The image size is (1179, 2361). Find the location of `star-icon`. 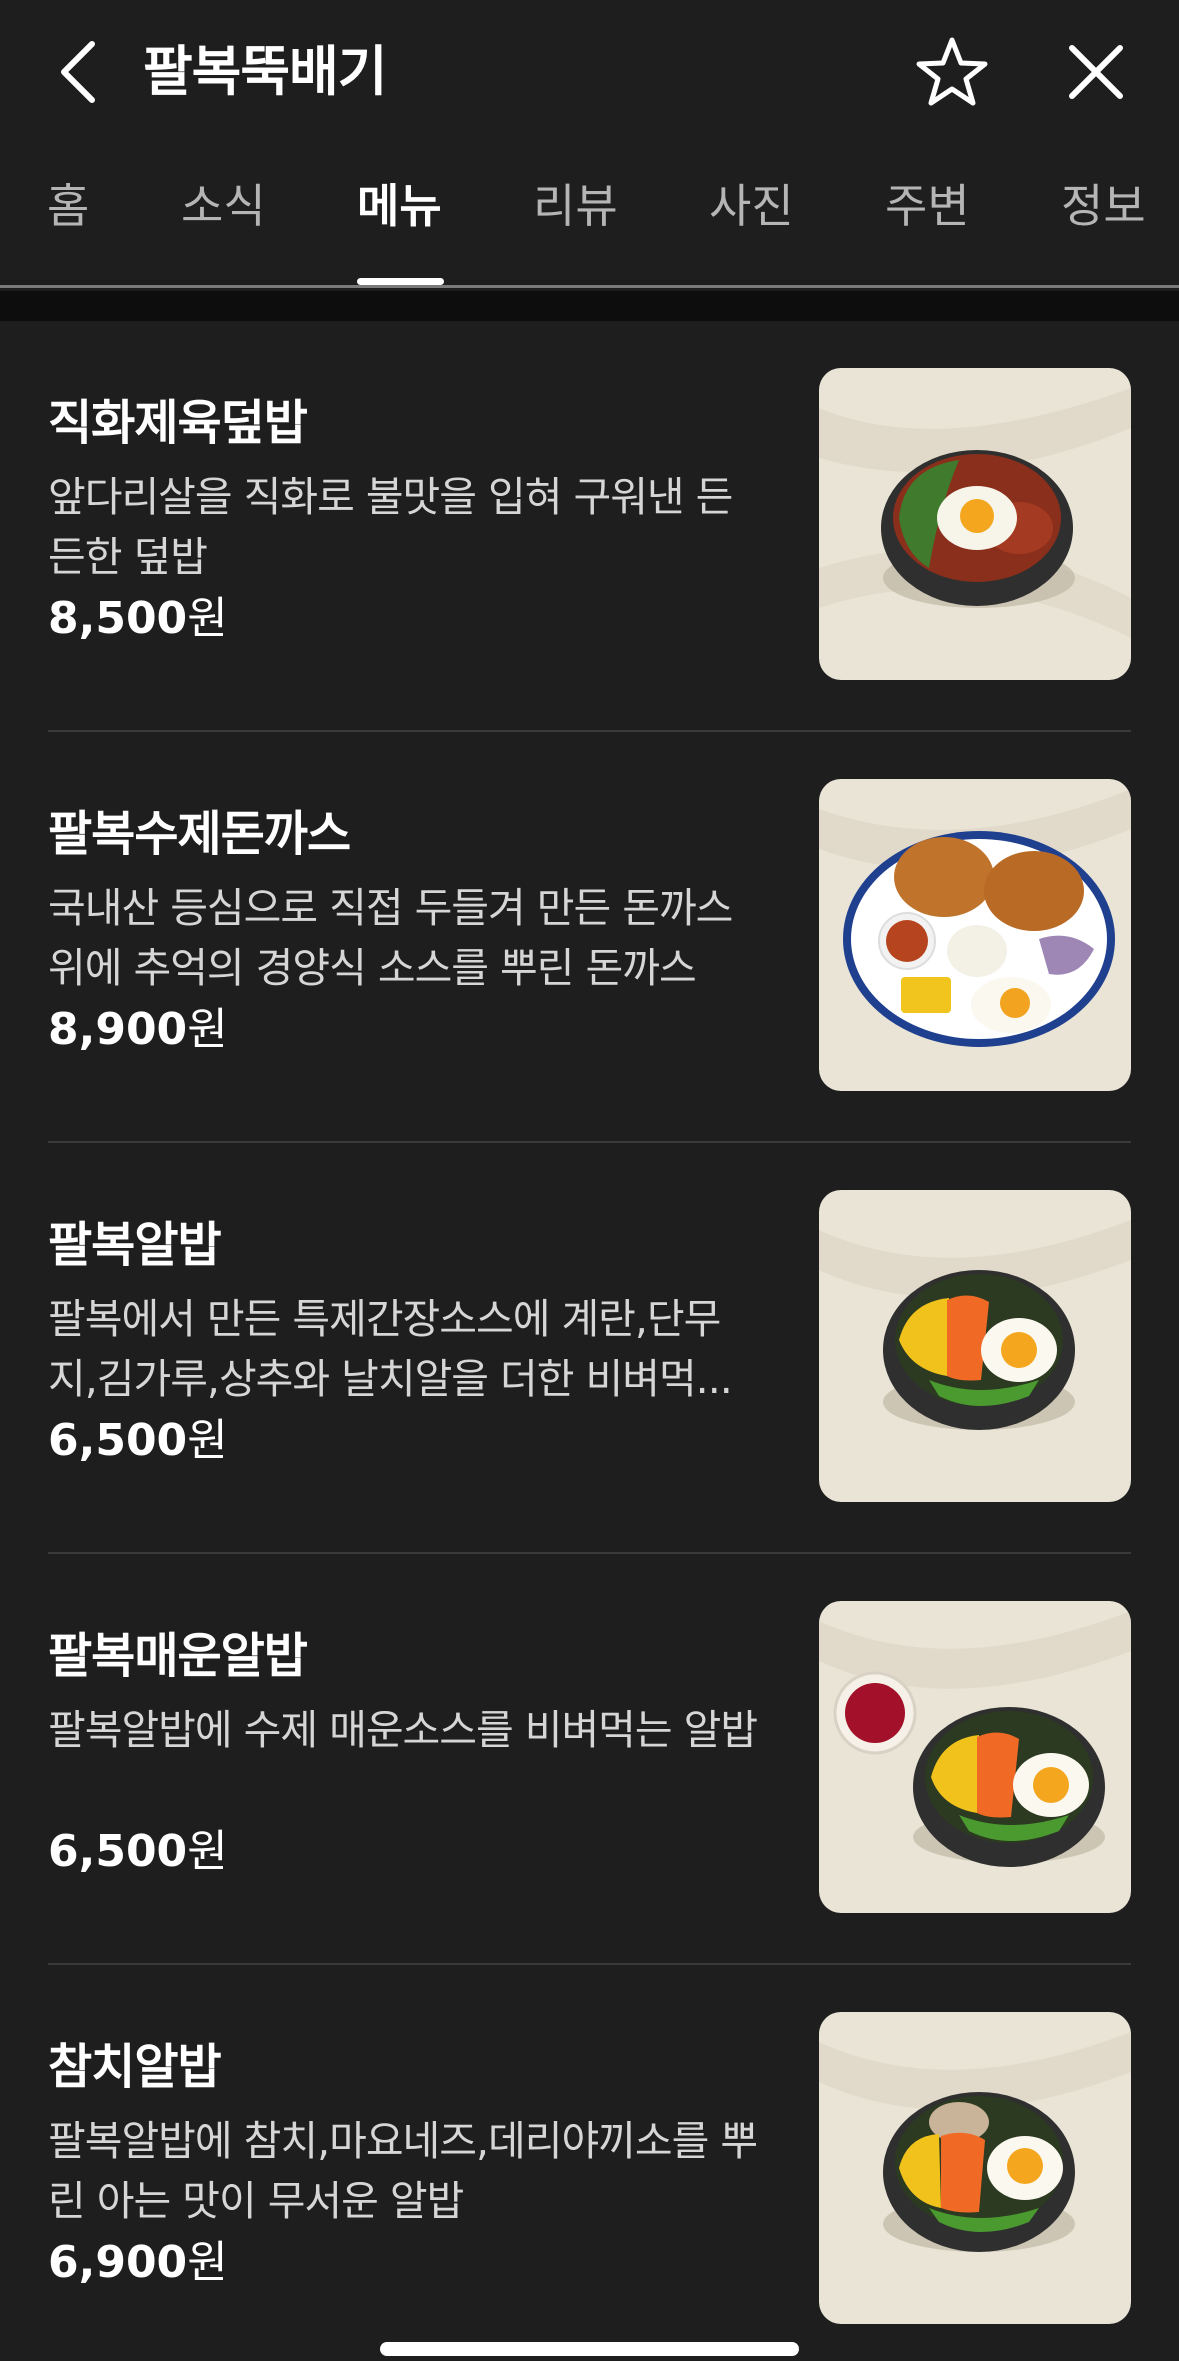

star-icon is located at coordinates (952, 71).